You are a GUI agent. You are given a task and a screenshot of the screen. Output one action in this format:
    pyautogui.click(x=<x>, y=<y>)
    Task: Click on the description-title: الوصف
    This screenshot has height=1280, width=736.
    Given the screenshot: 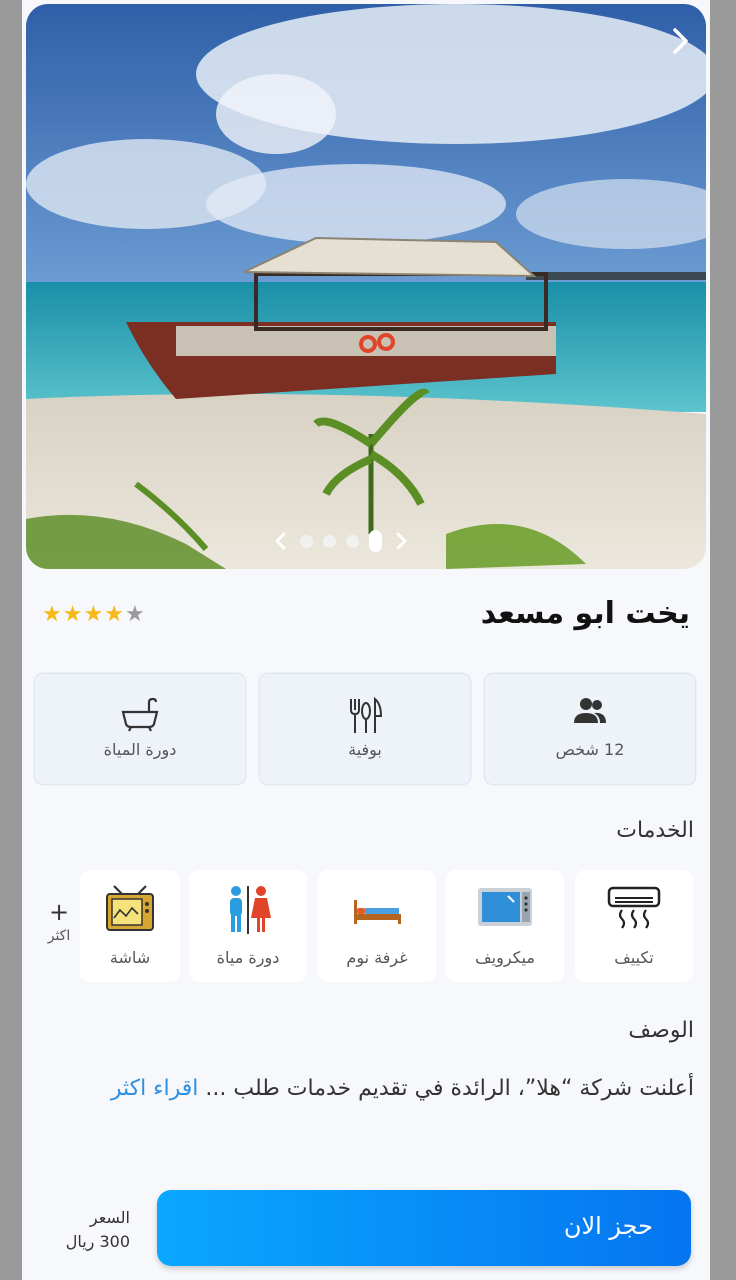 What is the action you would take?
    pyautogui.click(x=661, y=1030)
    